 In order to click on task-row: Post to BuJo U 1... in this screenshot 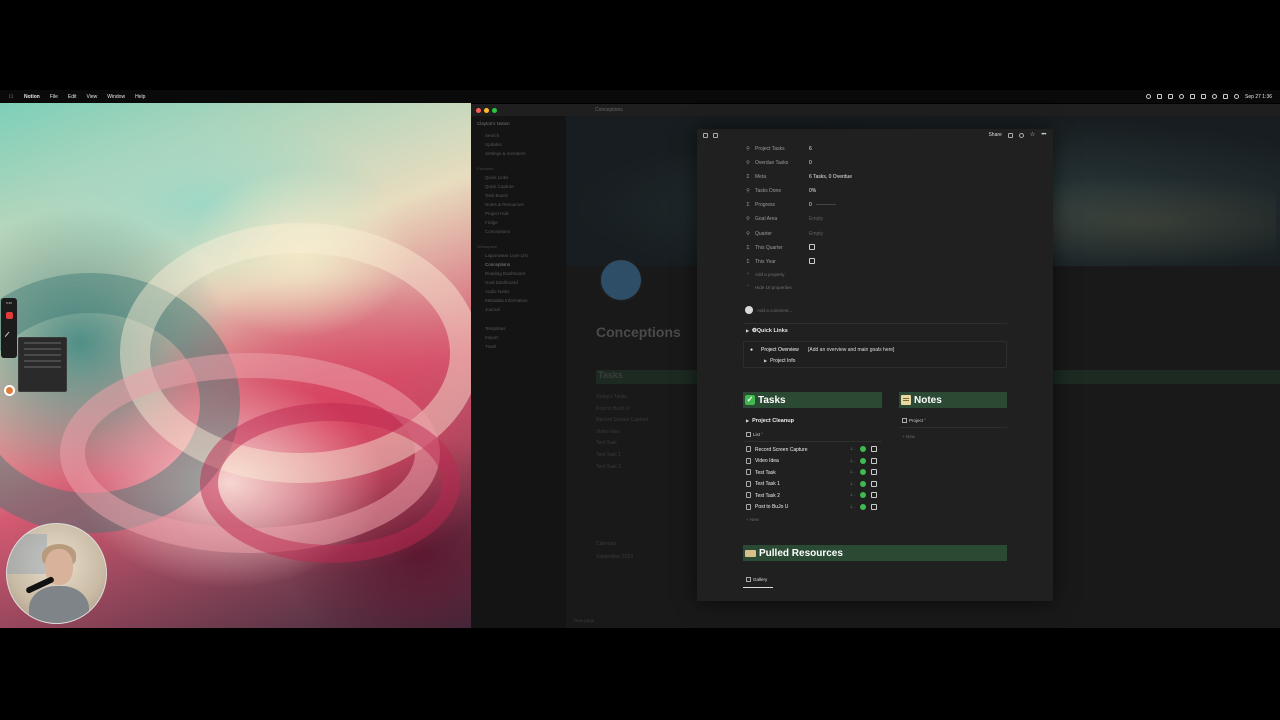, I will do `click(812, 509)`.